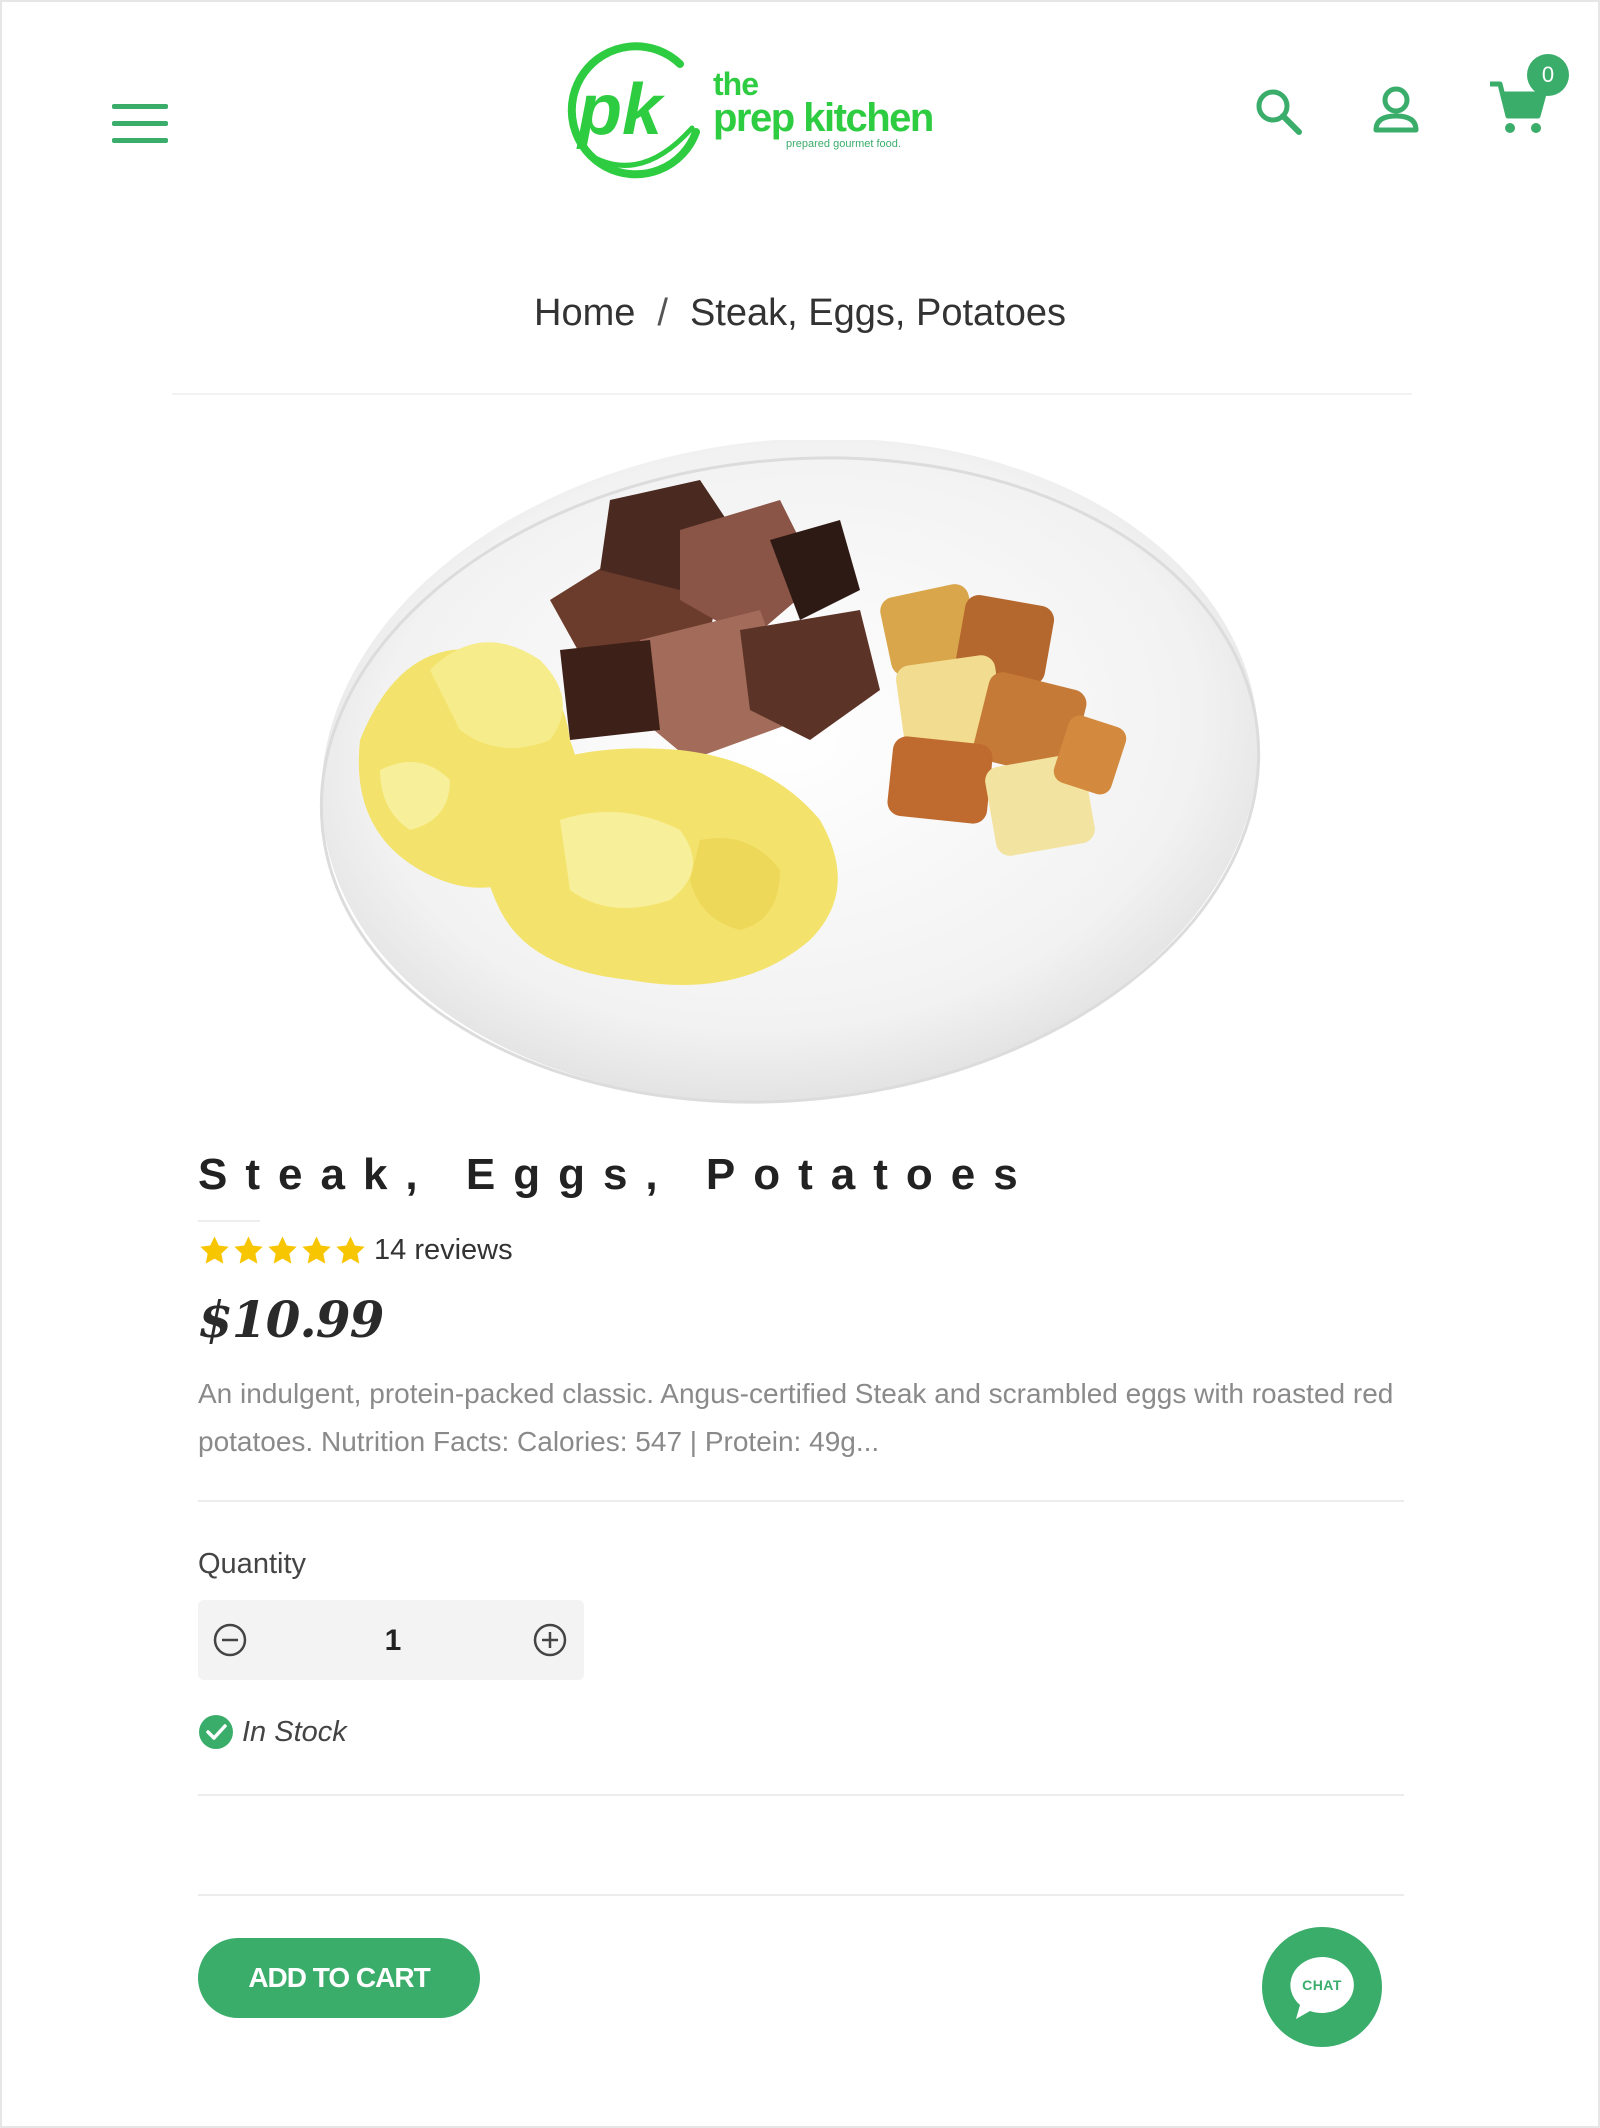  I want to click on logo-mark-text: pk, so click(621, 110).